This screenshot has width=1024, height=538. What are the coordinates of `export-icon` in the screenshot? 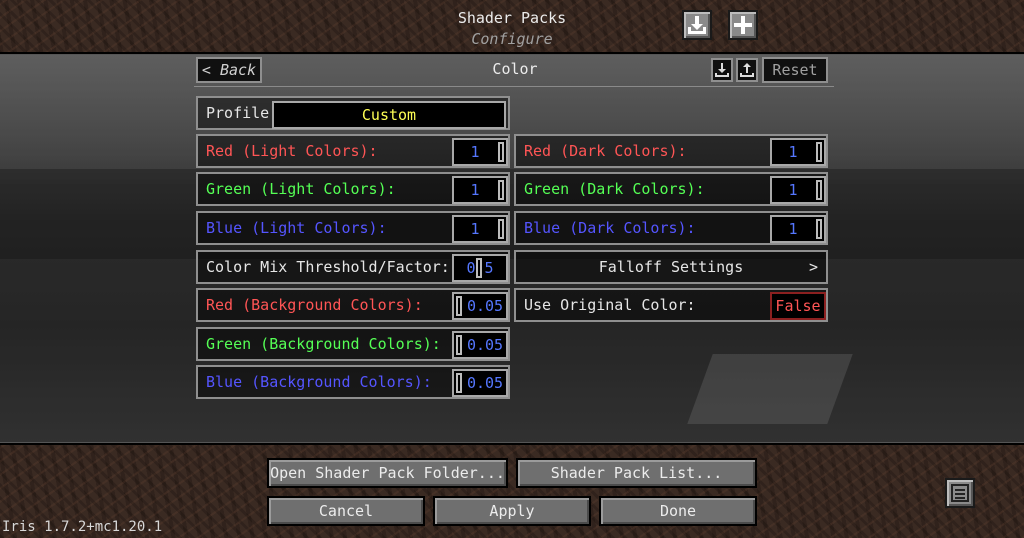 It's located at (747, 70).